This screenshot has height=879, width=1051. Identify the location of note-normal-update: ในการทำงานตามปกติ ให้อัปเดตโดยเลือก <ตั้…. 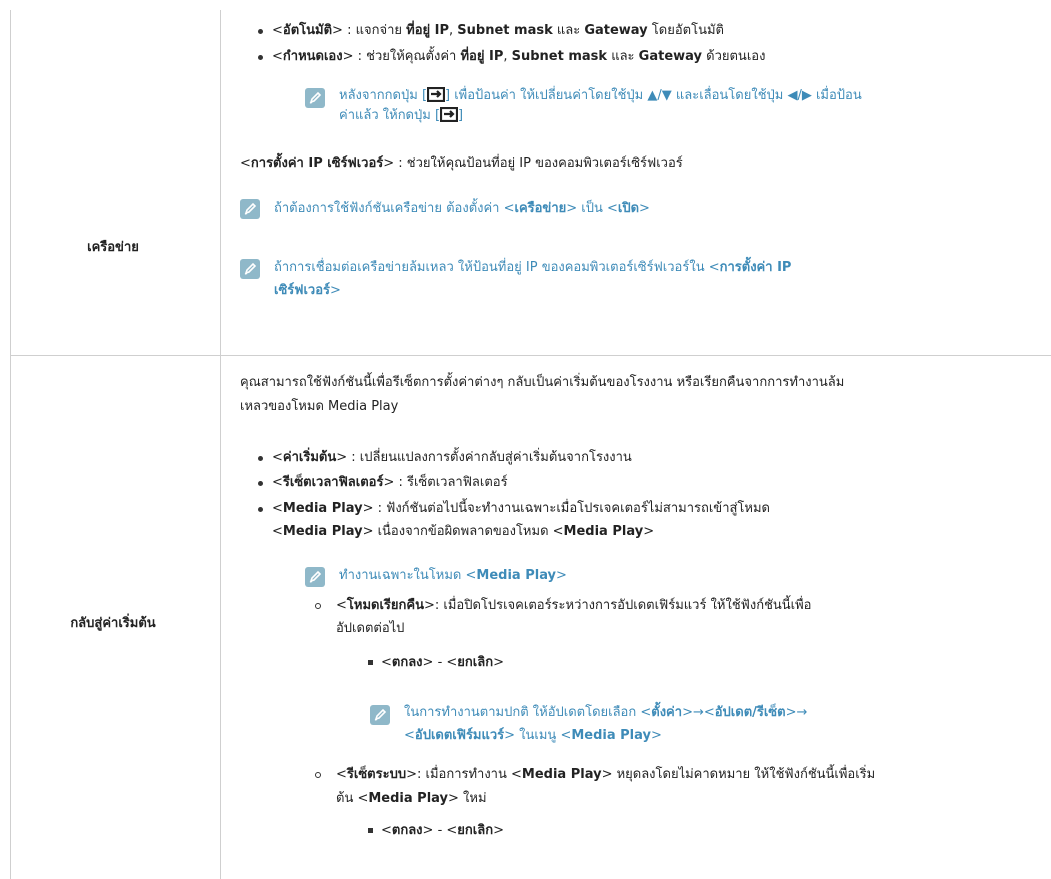
(606, 712).